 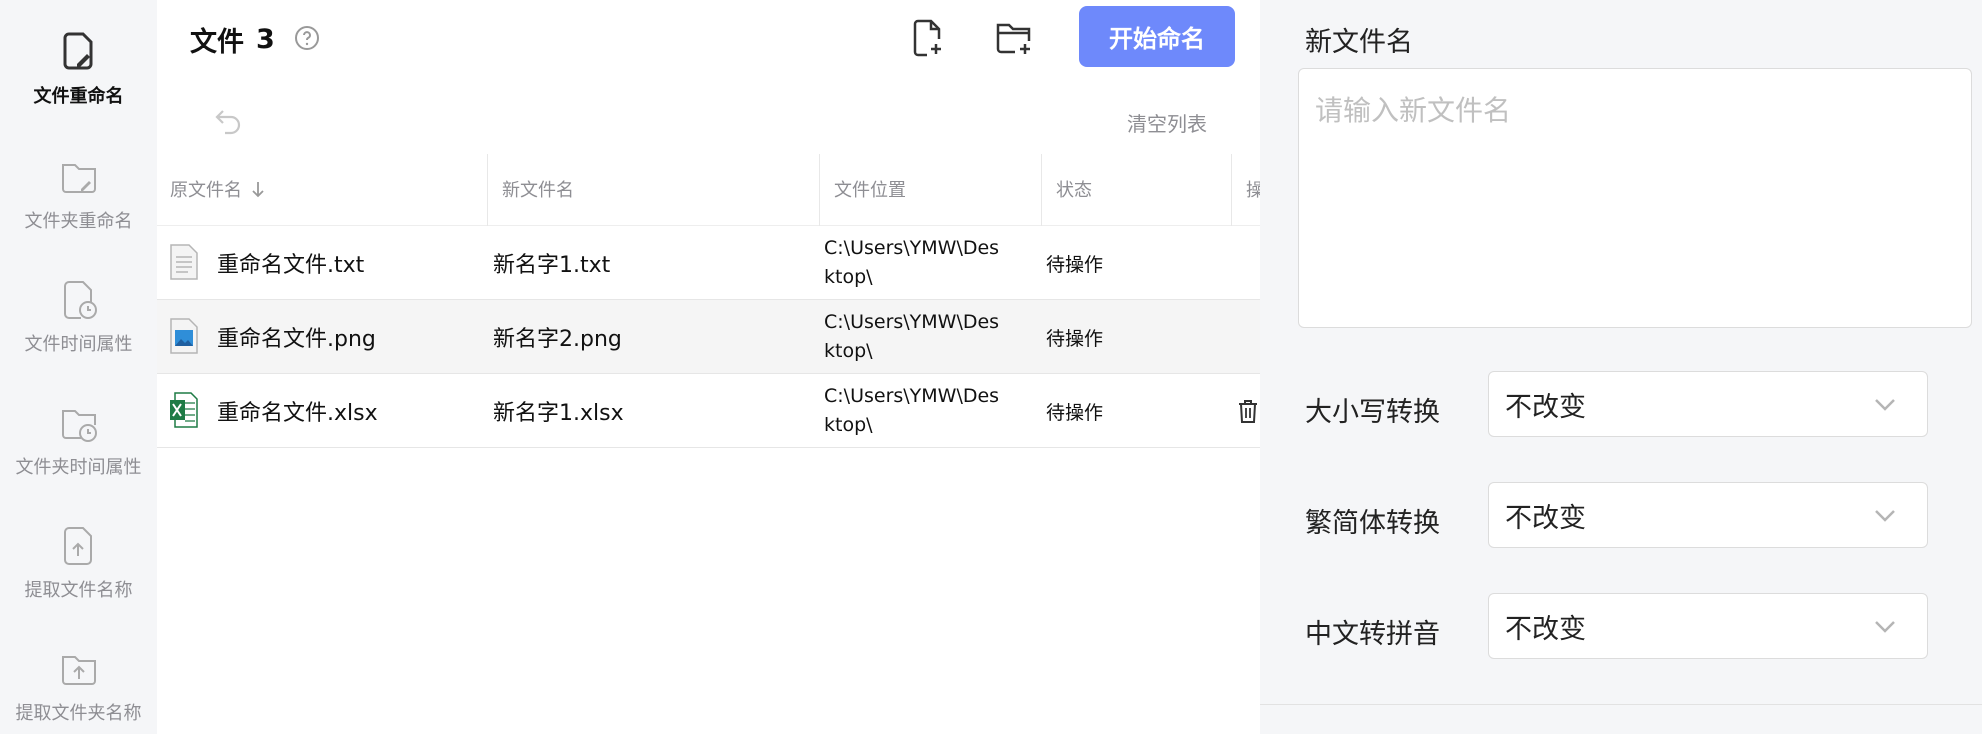 What do you see at coordinates (1015, 38) in the screenshot?
I see `add-folder-icon` at bounding box center [1015, 38].